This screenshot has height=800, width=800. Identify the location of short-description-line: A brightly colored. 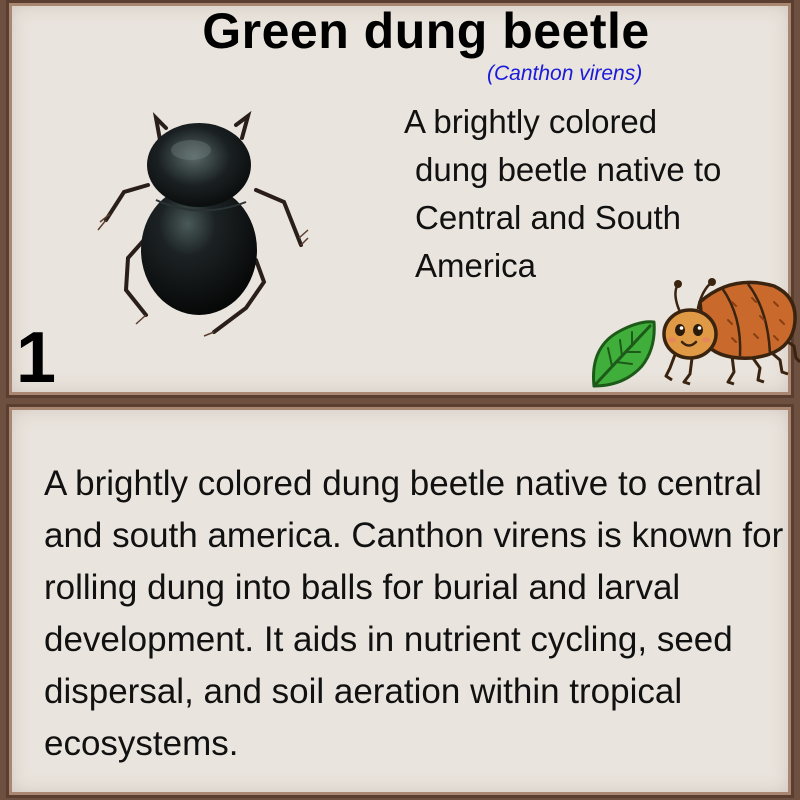
(531, 121).